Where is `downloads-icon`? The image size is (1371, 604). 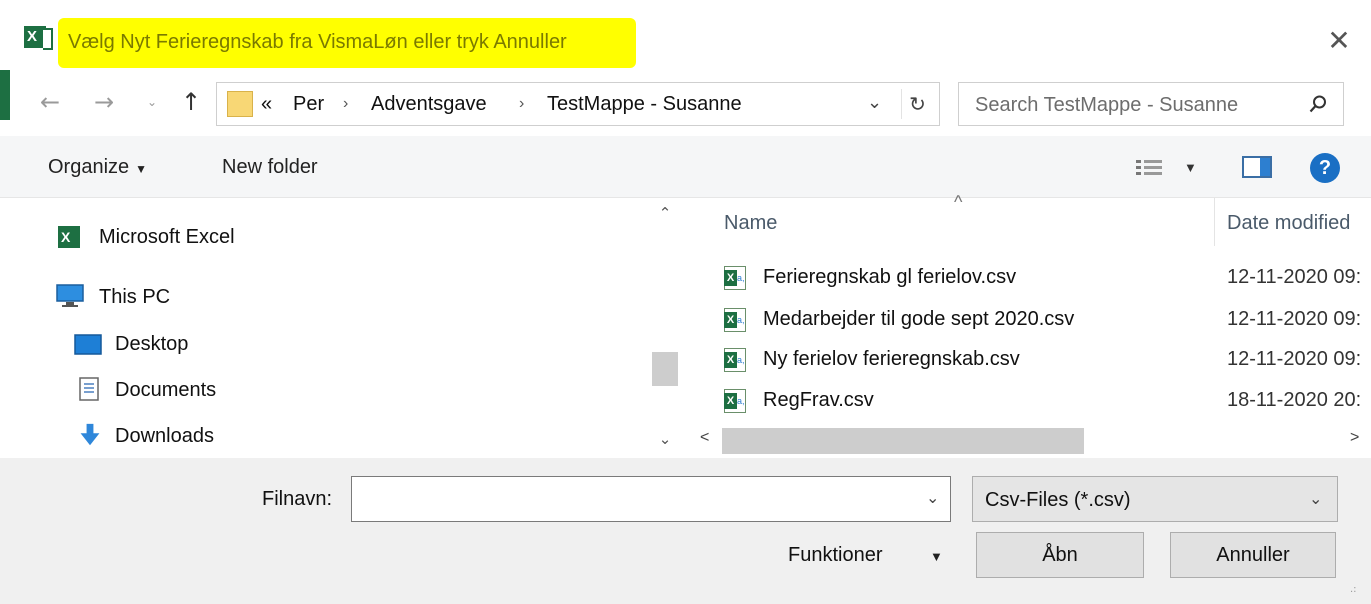 downloads-icon is located at coordinates (90, 434).